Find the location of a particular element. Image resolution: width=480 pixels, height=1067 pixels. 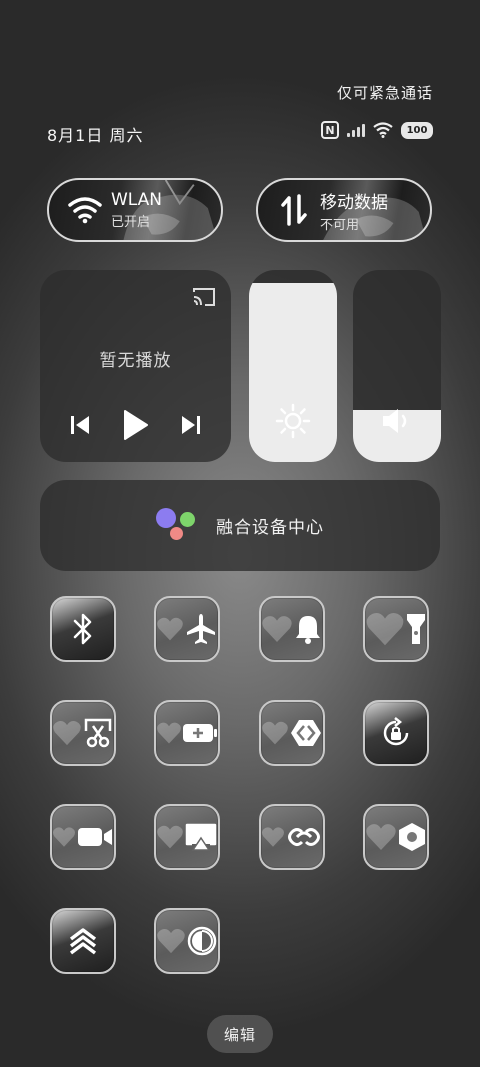

date-label: 8月1日 周六 is located at coordinates (95, 135).